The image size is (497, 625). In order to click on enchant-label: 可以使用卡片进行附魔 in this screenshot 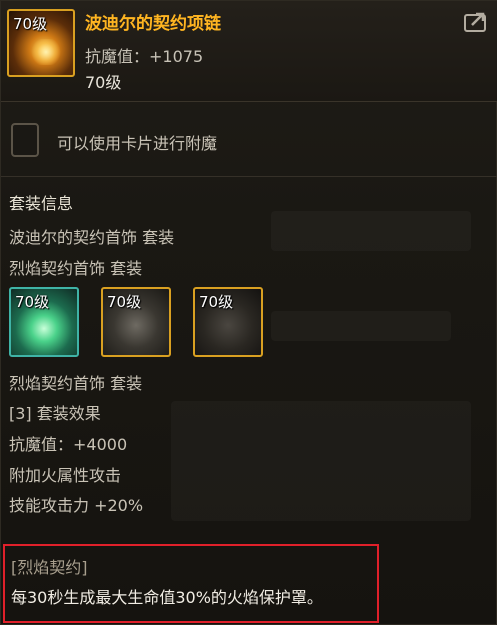, I will do `click(137, 143)`.